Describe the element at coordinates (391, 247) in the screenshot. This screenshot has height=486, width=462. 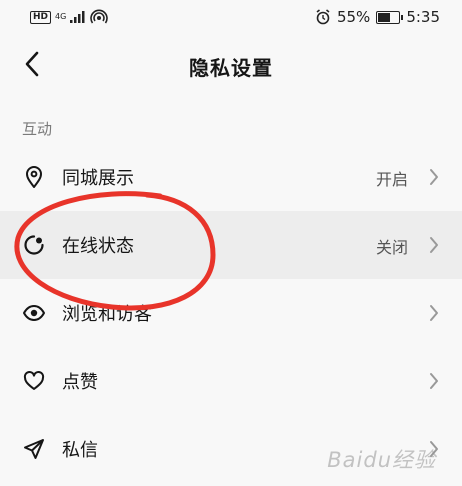
I see `row-value: 关闭` at that location.